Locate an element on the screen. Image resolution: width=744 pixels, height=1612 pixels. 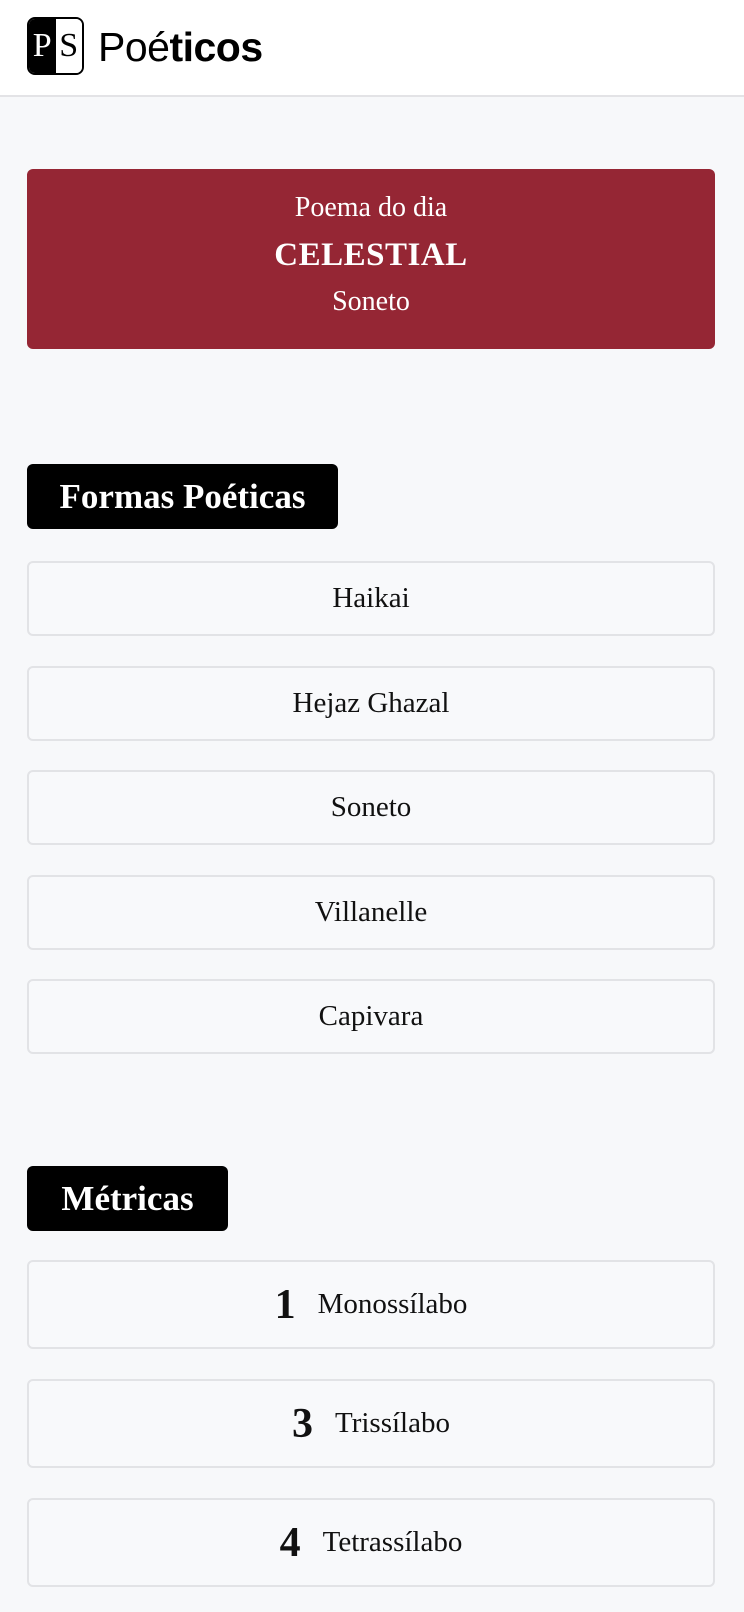
metric-item-tetrassilabo: 4 Tetrassílabo is located at coordinates (371, 1542).